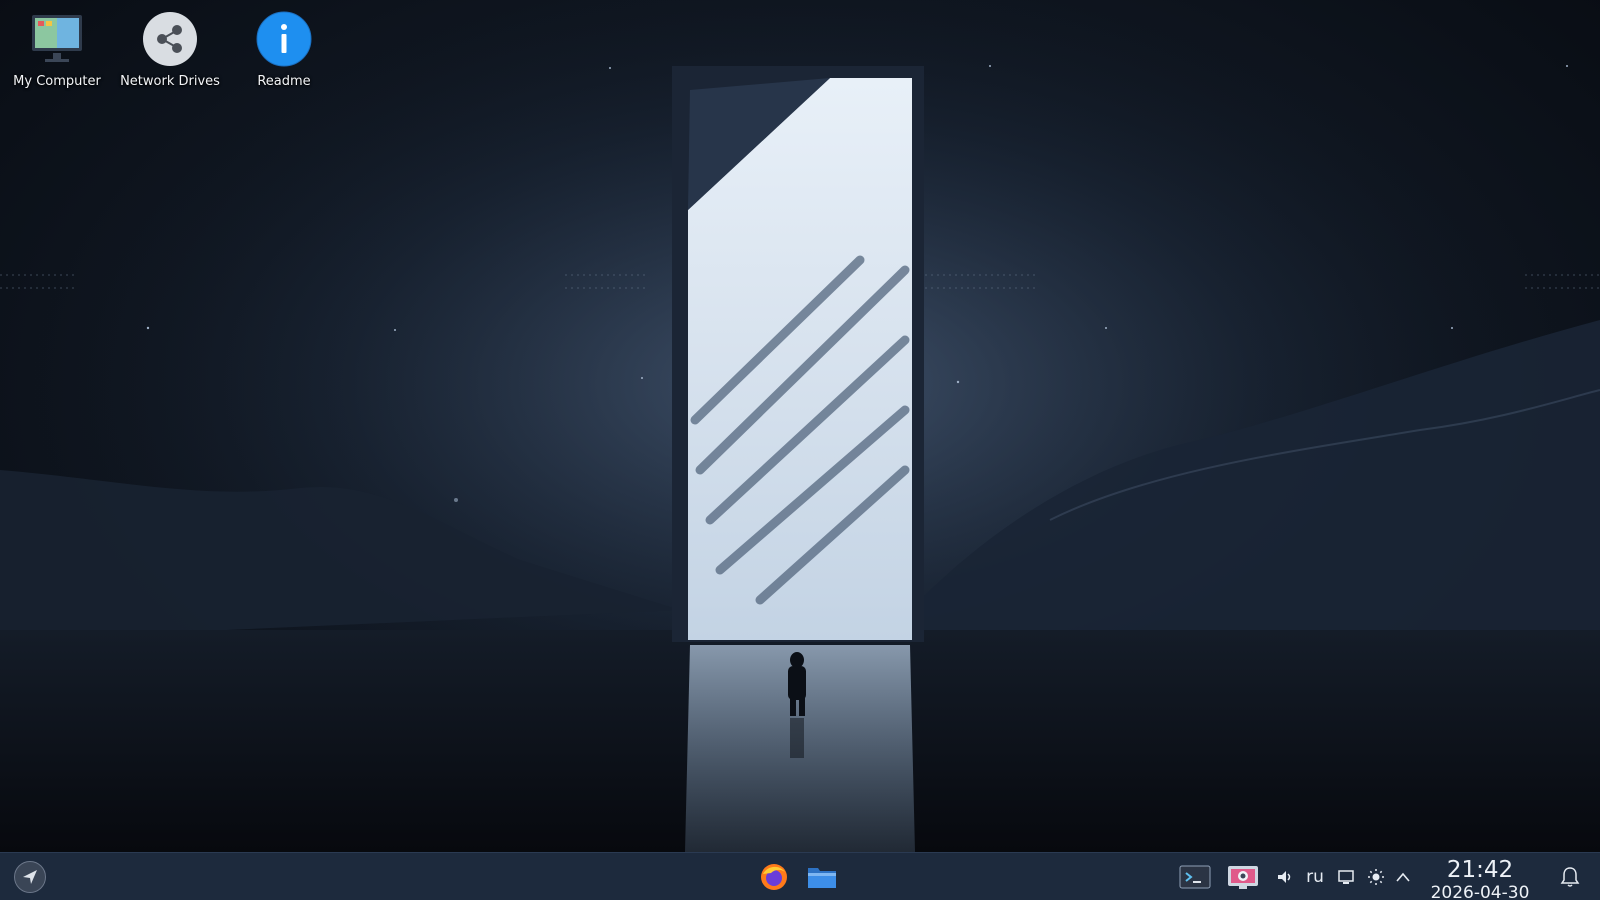 Image resolution: width=1600 pixels, height=903 pixels. I want to click on desktop-icon-network-drives: Network Drives, so click(170, 49).